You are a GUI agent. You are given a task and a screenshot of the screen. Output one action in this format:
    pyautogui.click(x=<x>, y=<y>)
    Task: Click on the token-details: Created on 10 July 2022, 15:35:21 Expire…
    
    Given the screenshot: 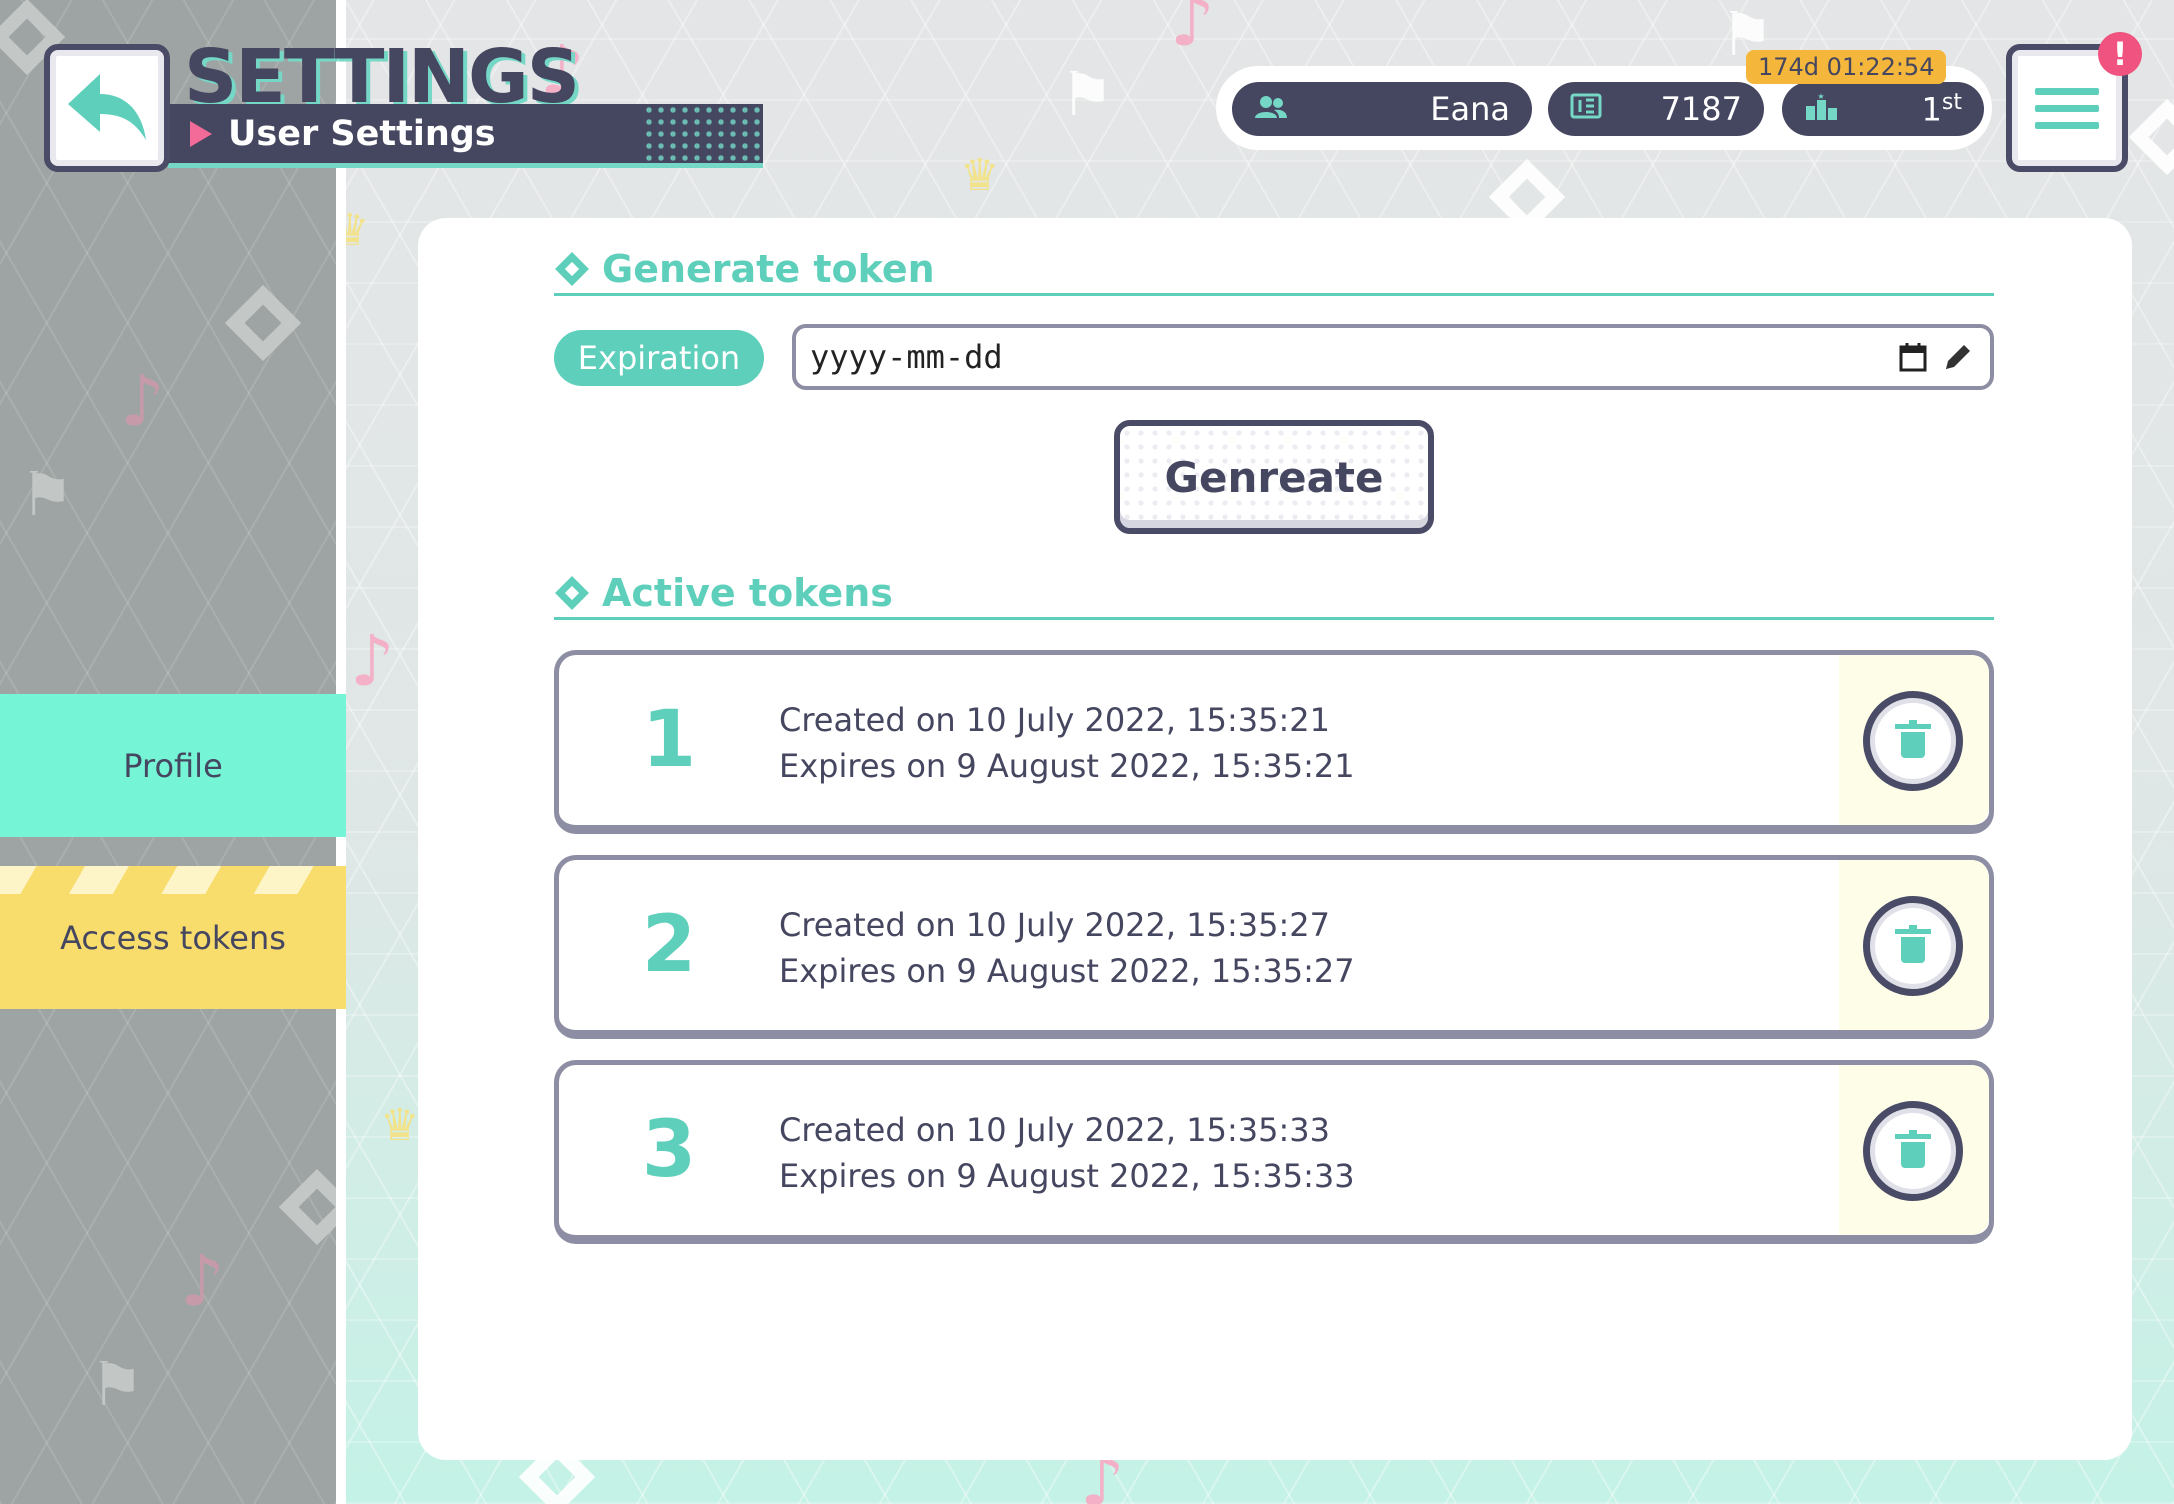 What is the action you would take?
    pyautogui.click(x=1067, y=743)
    